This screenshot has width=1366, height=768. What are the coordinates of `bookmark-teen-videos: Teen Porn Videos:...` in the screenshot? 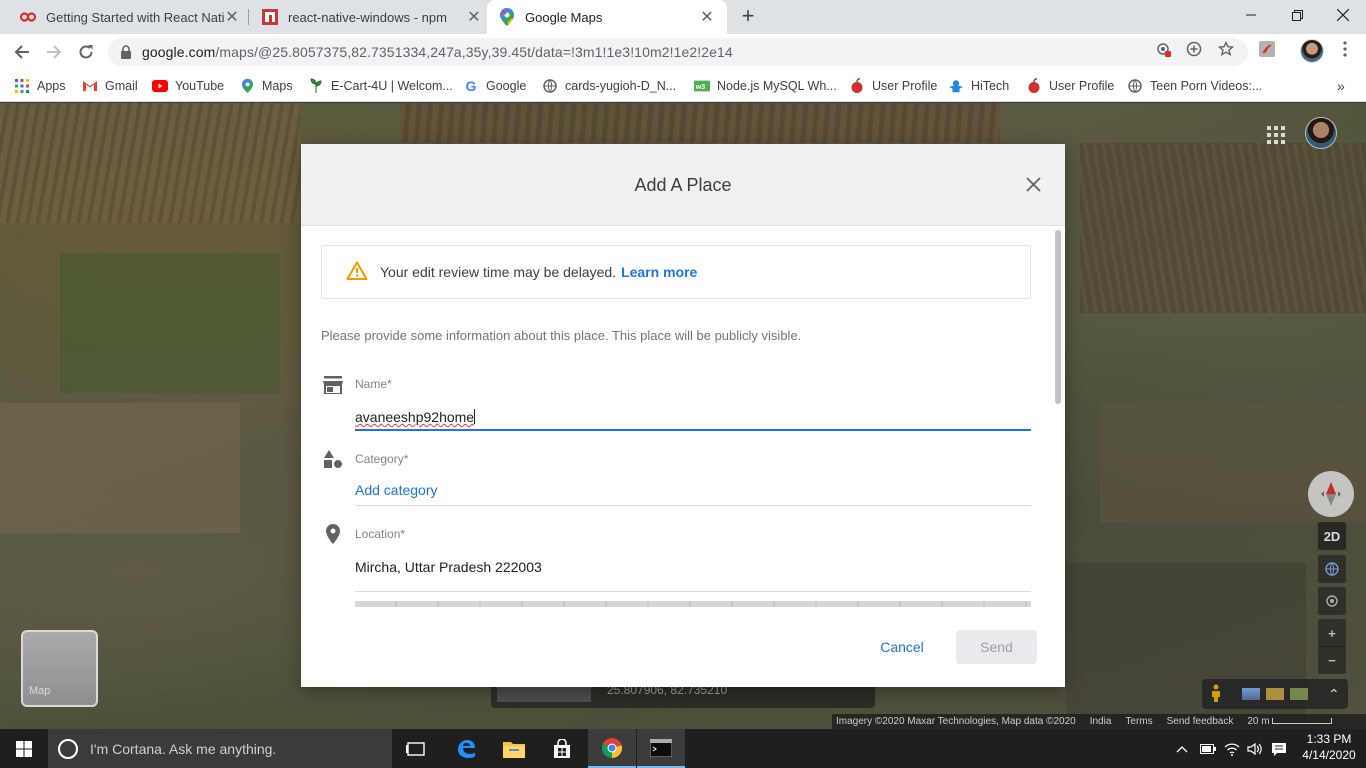 It's located at (1194, 86).